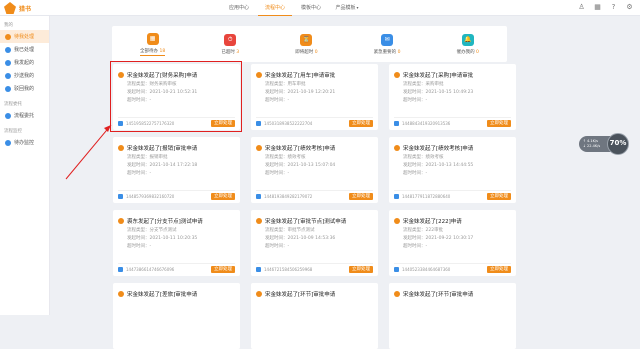  Describe the element at coordinates (238, 52) in the screenshot. I see `stat-count: 3` at that location.